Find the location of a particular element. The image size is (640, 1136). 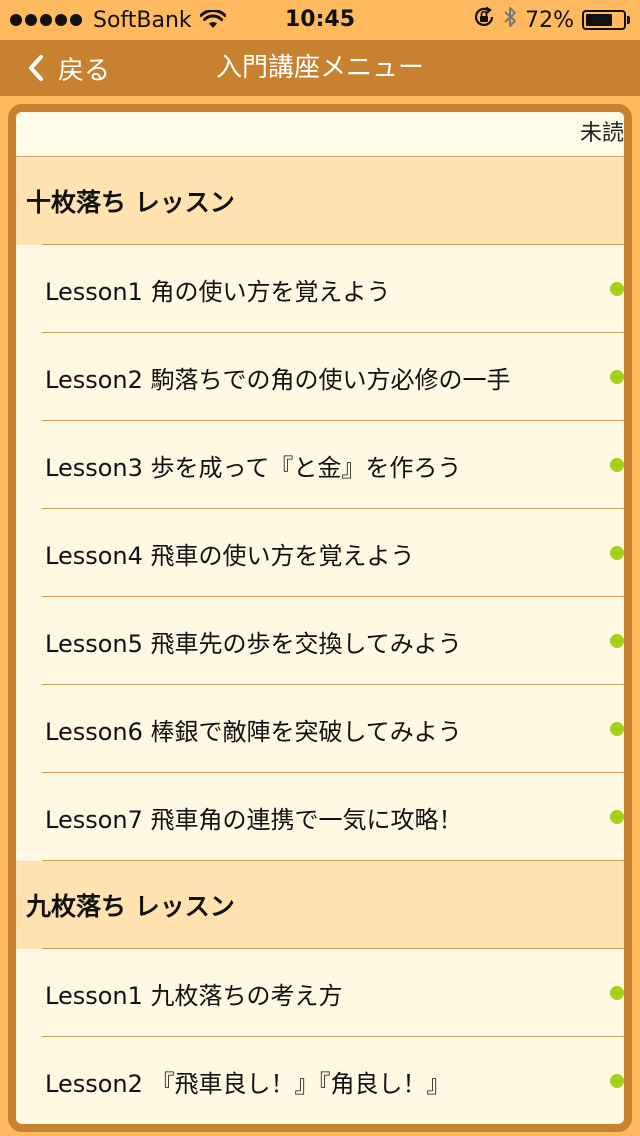

battery-tip is located at coordinates (628, 20).